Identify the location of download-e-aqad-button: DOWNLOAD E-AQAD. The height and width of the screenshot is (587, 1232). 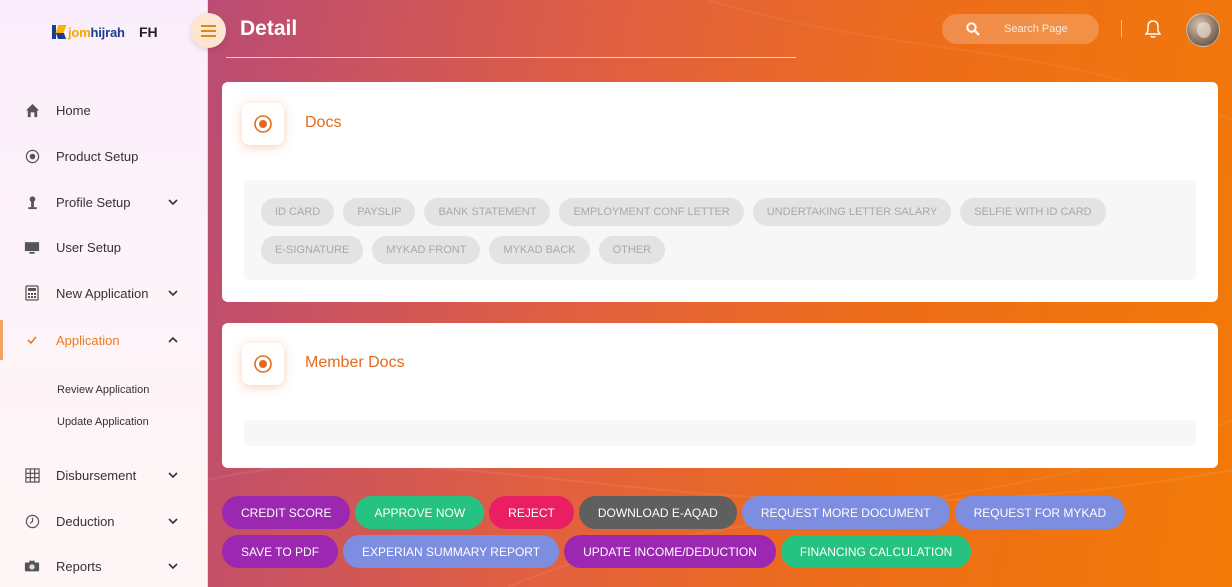
(657, 512).